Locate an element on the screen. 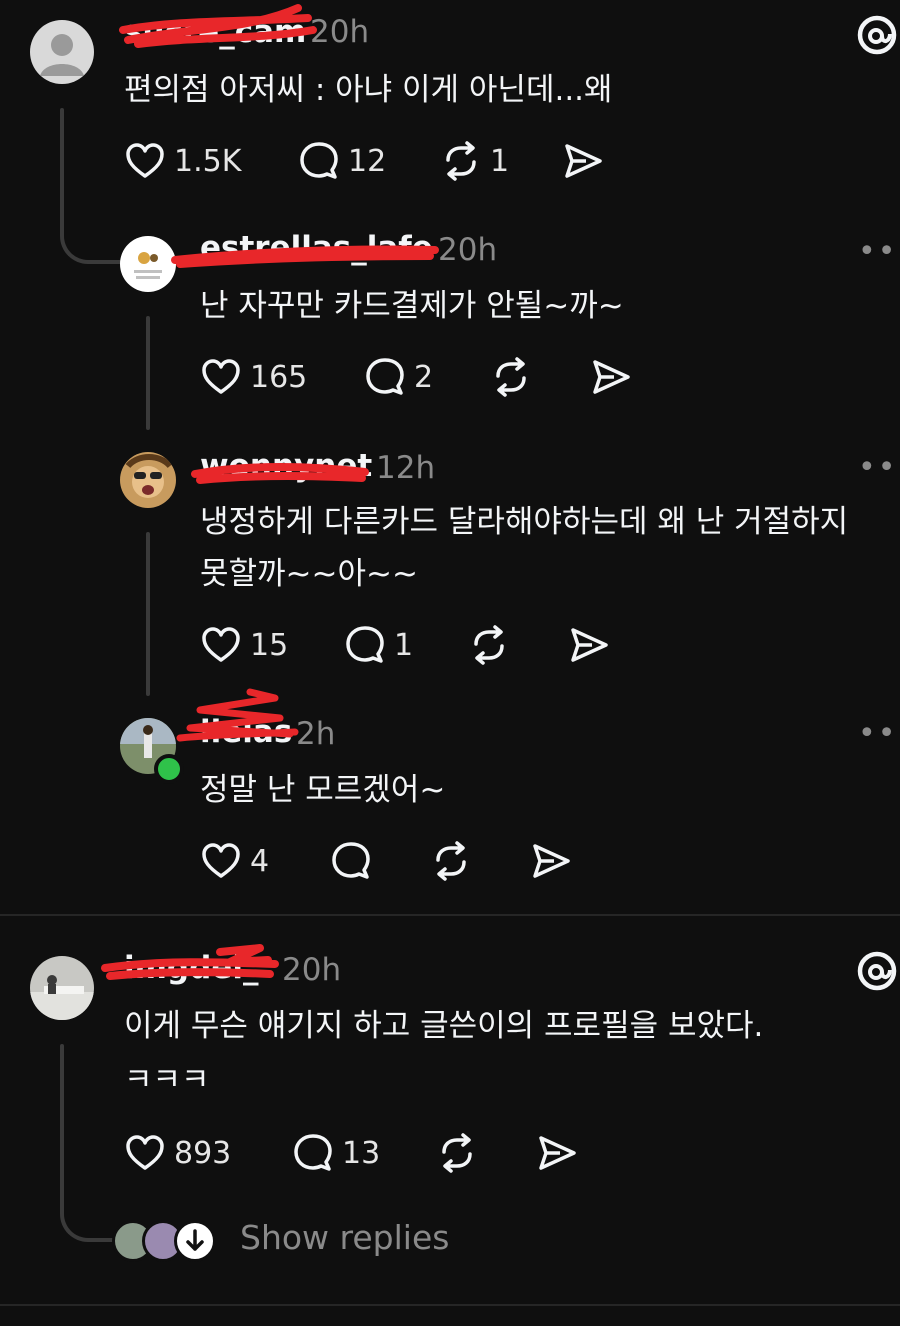 This screenshot has height=1326, width=900. repost-count: 1 is located at coordinates (500, 161).